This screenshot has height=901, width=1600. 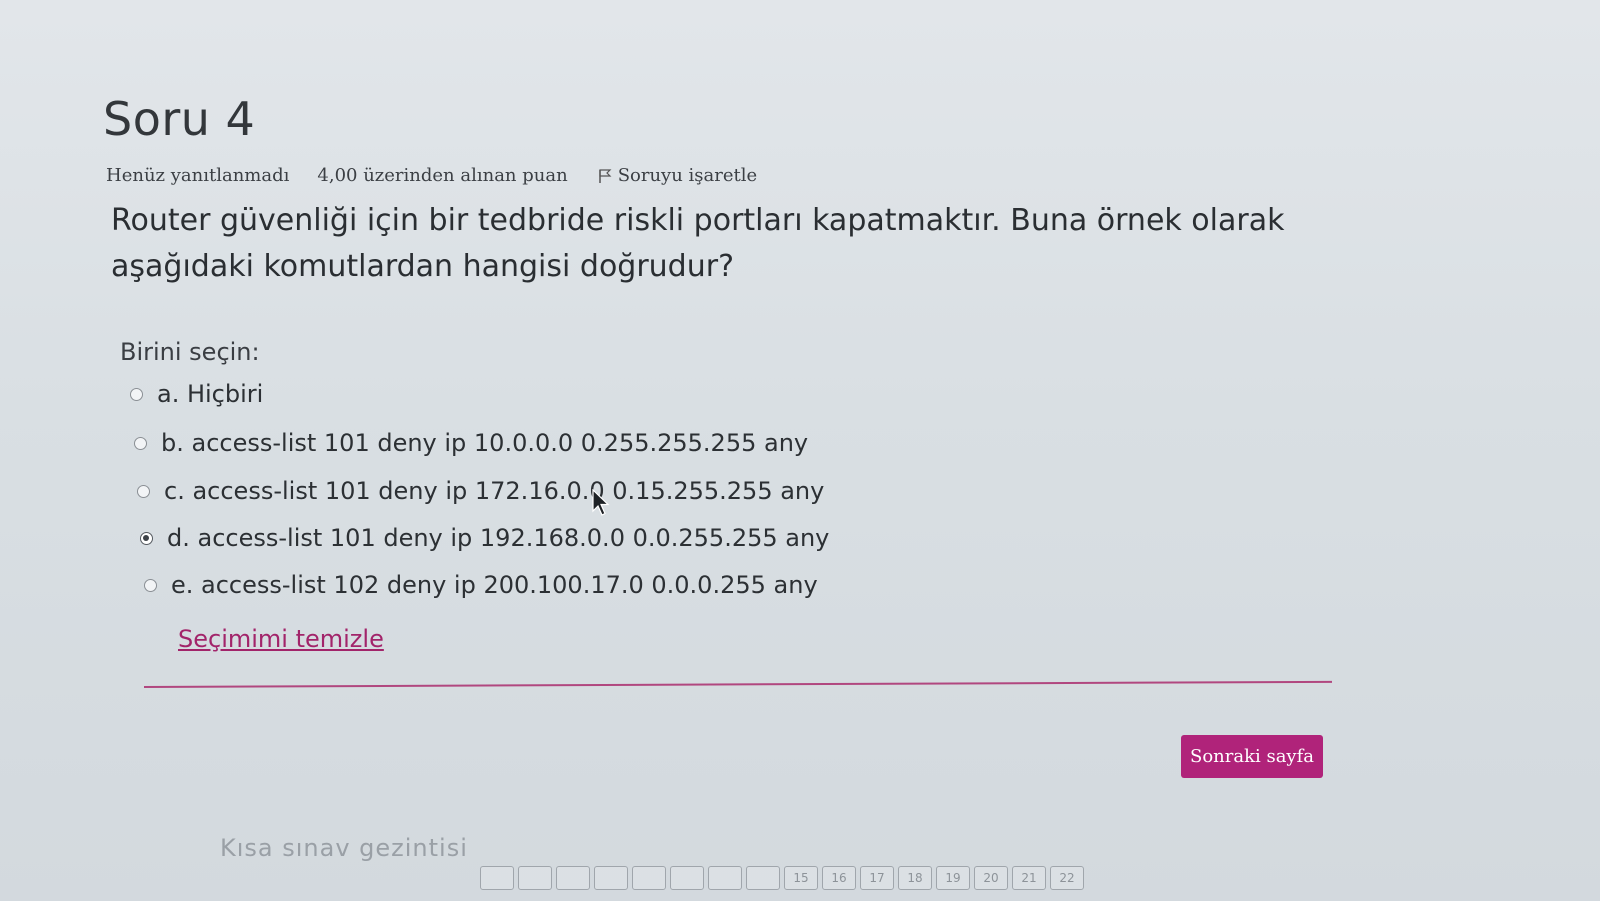 What do you see at coordinates (991, 878) in the screenshot?
I see `nav-page-button: 20` at bounding box center [991, 878].